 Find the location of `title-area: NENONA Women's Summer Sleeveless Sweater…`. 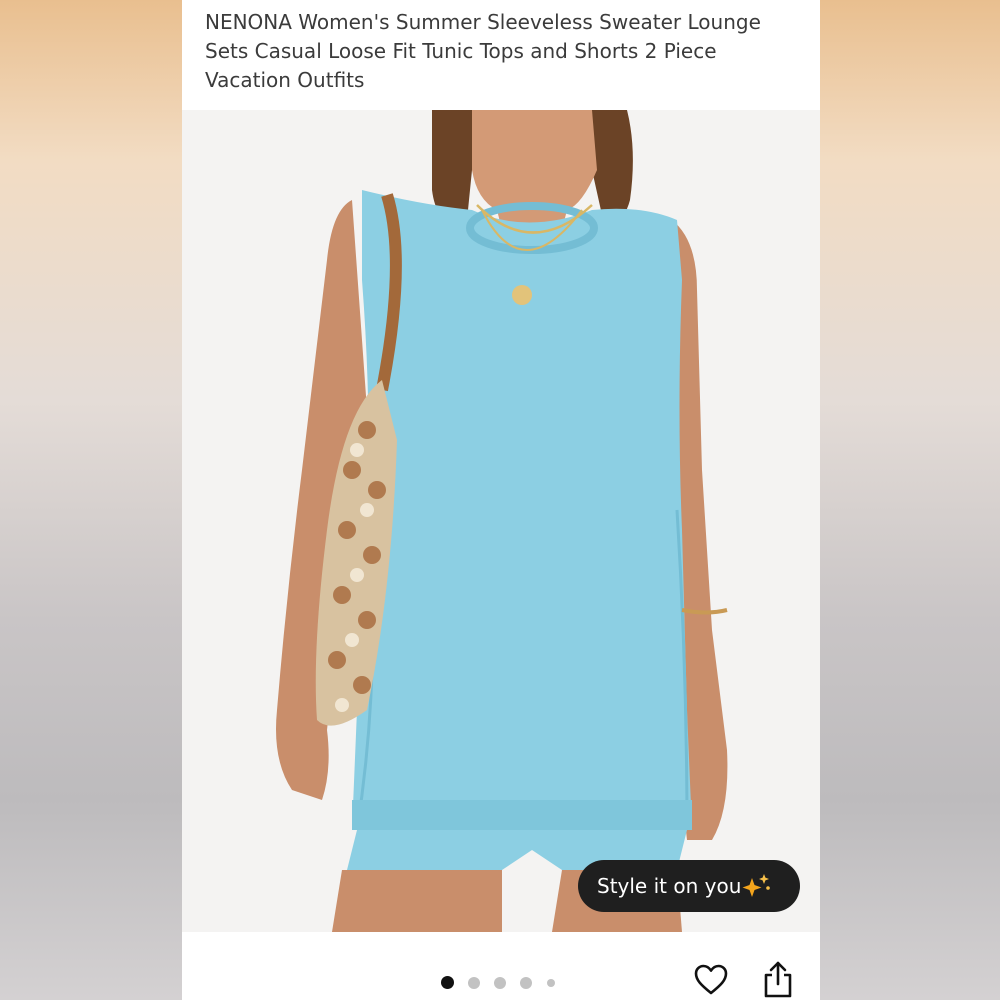

title-area: NENONA Women's Summer Sleeveless Sweater… is located at coordinates (501, 54).